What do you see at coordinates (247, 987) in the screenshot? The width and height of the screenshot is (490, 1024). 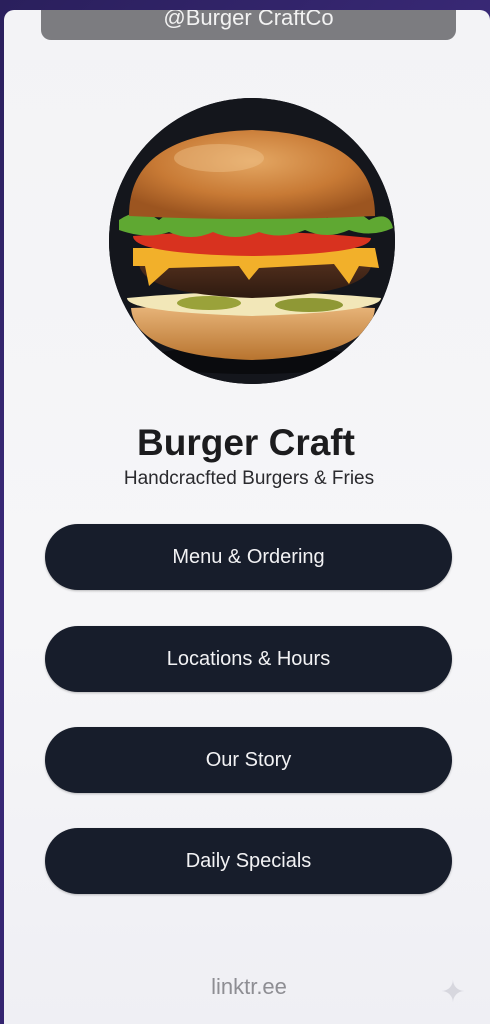 I see `footer-brand: linktr.ee` at bounding box center [247, 987].